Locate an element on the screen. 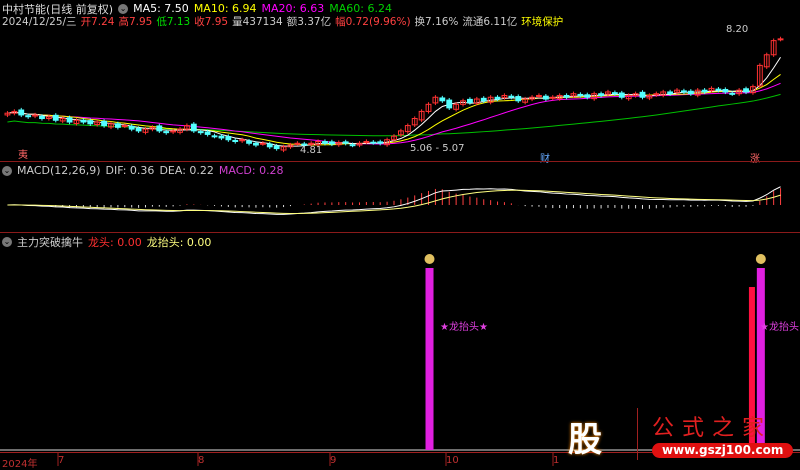  panel-divider is located at coordinates (400, 161).